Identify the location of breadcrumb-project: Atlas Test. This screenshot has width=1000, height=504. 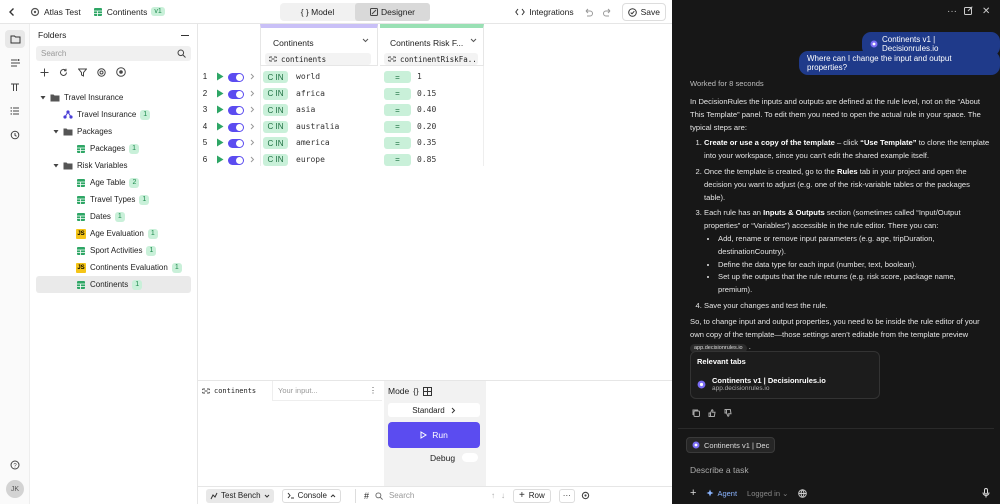
(55, 12).